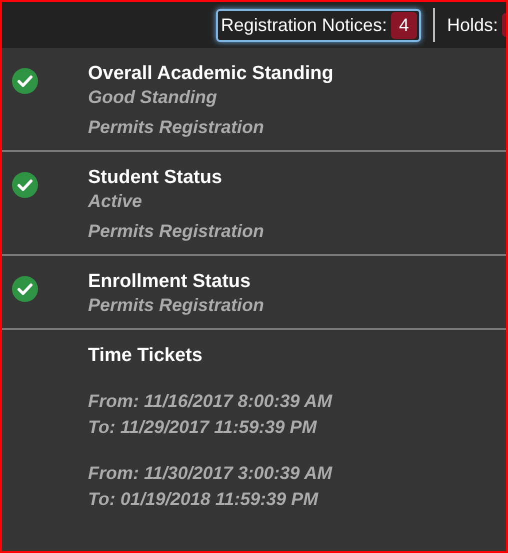 This screenshot has width=508, height=553. What do you see at coordinates (211, 74) in the screenshot?
I see `section-title: Overall Academic Standing` at bounding box center [211, 74].